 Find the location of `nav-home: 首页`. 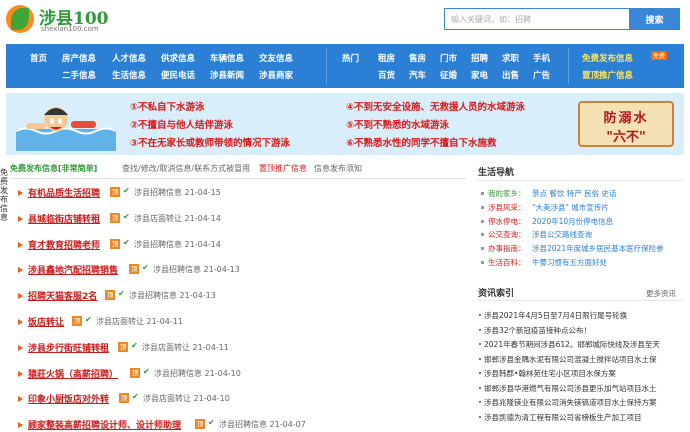

nav-home: 首页 is located at coordinates (38, 58).